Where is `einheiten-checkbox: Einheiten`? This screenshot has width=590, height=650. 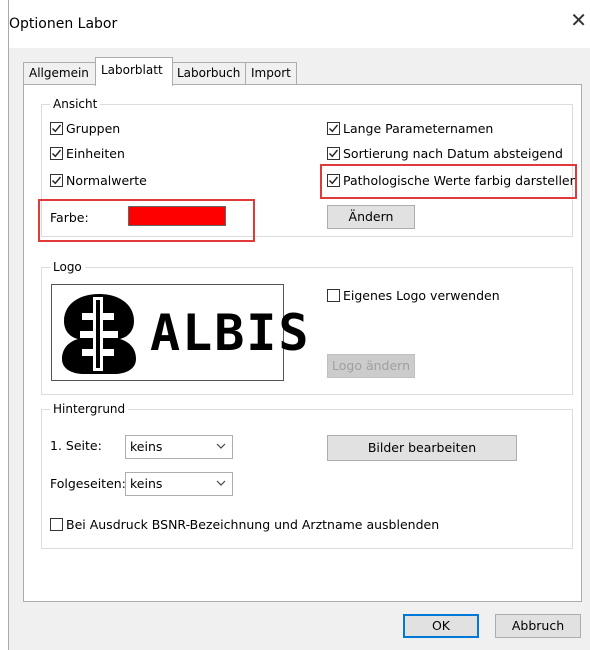 einheiten-checkbox: Einheiten is located at coordinates (87, 153).